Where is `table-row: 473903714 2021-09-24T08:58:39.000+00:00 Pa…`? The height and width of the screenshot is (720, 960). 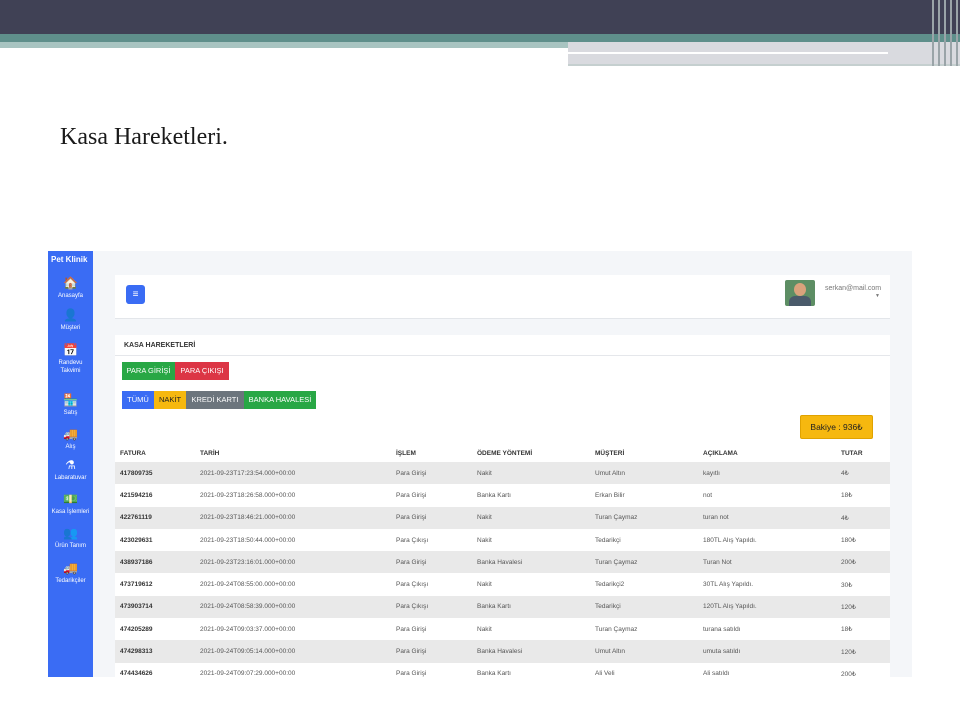
table-row: 473903714 2021-09-24T08:58:39.000+00:00 Pa… is located at coordinates (502, 607).